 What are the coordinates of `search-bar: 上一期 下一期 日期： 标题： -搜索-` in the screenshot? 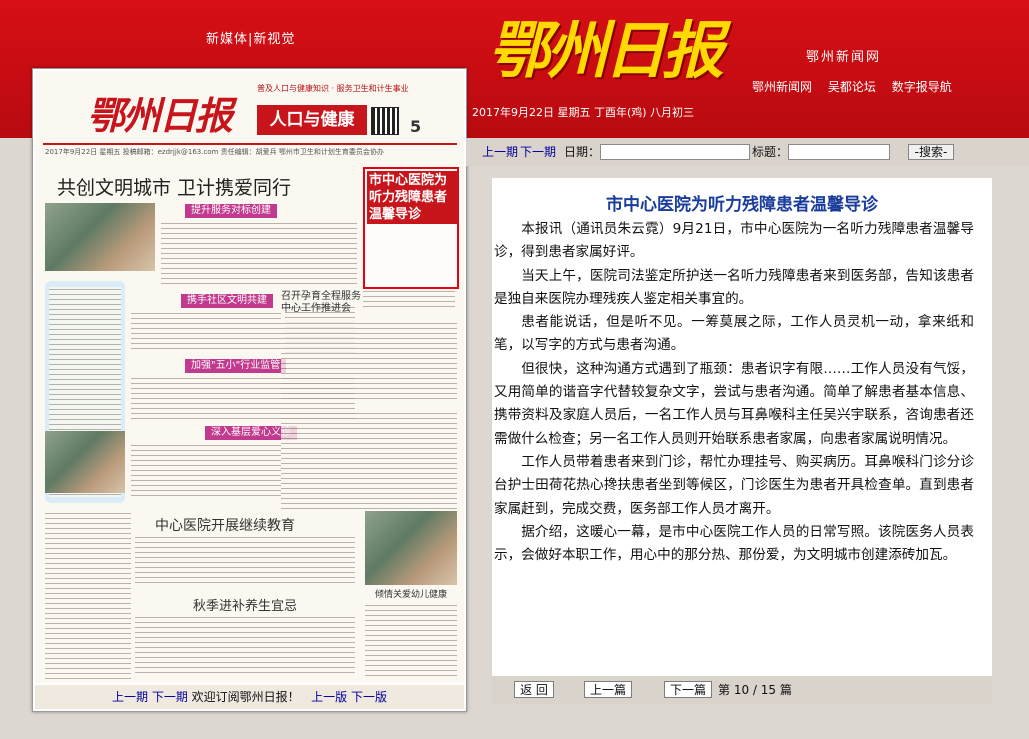 It's located at (747, 152).